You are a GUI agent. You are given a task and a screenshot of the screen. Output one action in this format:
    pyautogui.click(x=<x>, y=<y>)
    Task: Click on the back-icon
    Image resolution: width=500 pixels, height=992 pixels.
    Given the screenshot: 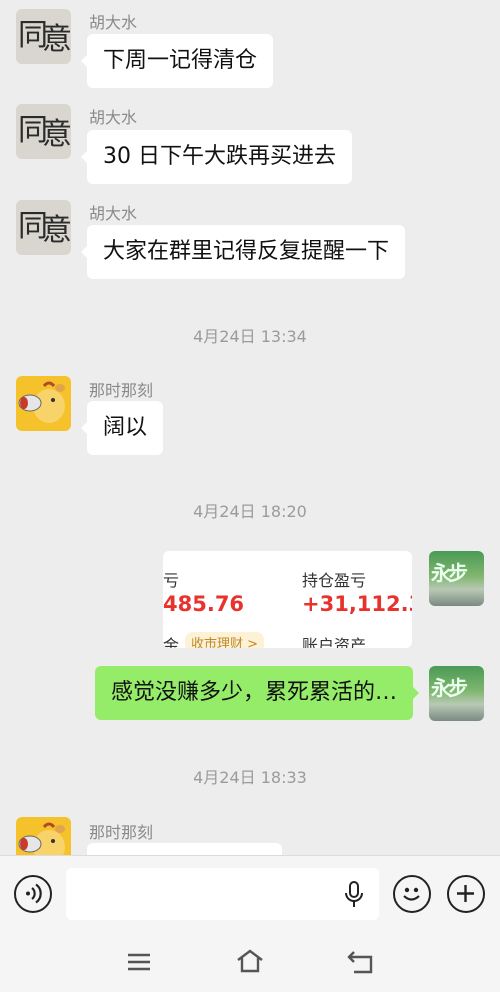 What is the action you would take?
    pyautogui.click(x=361, y=962)
    